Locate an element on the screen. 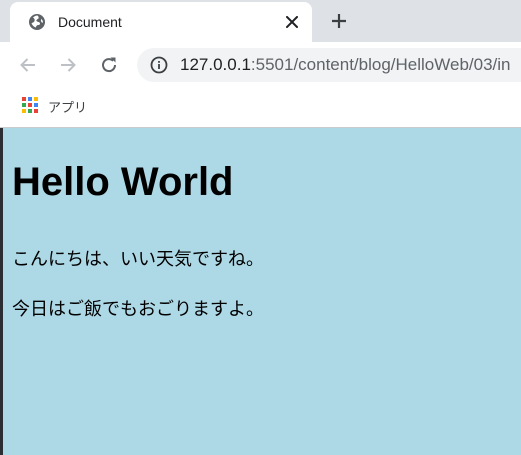  plus-icon is located at coordinates (339, 21).